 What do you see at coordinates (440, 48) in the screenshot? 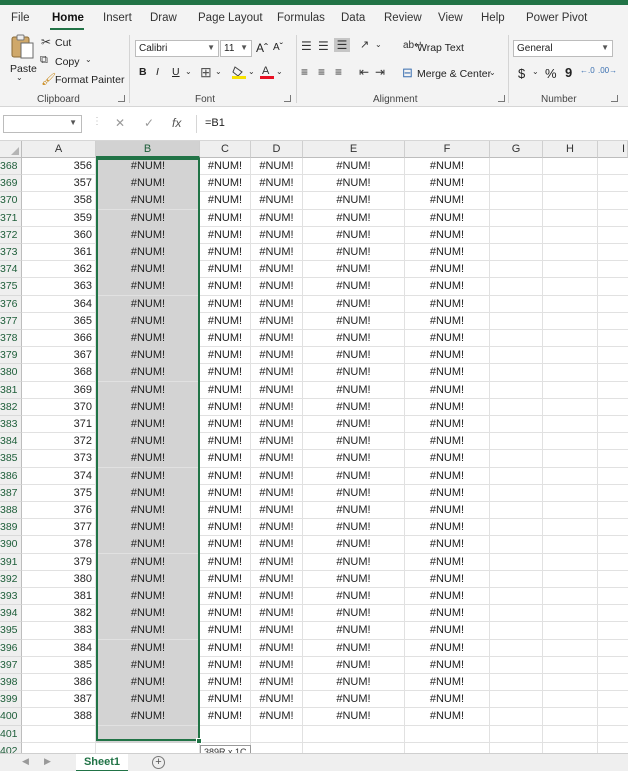
I see `wrap-text-button: Wrap Text` at bounding box center [440, 48].